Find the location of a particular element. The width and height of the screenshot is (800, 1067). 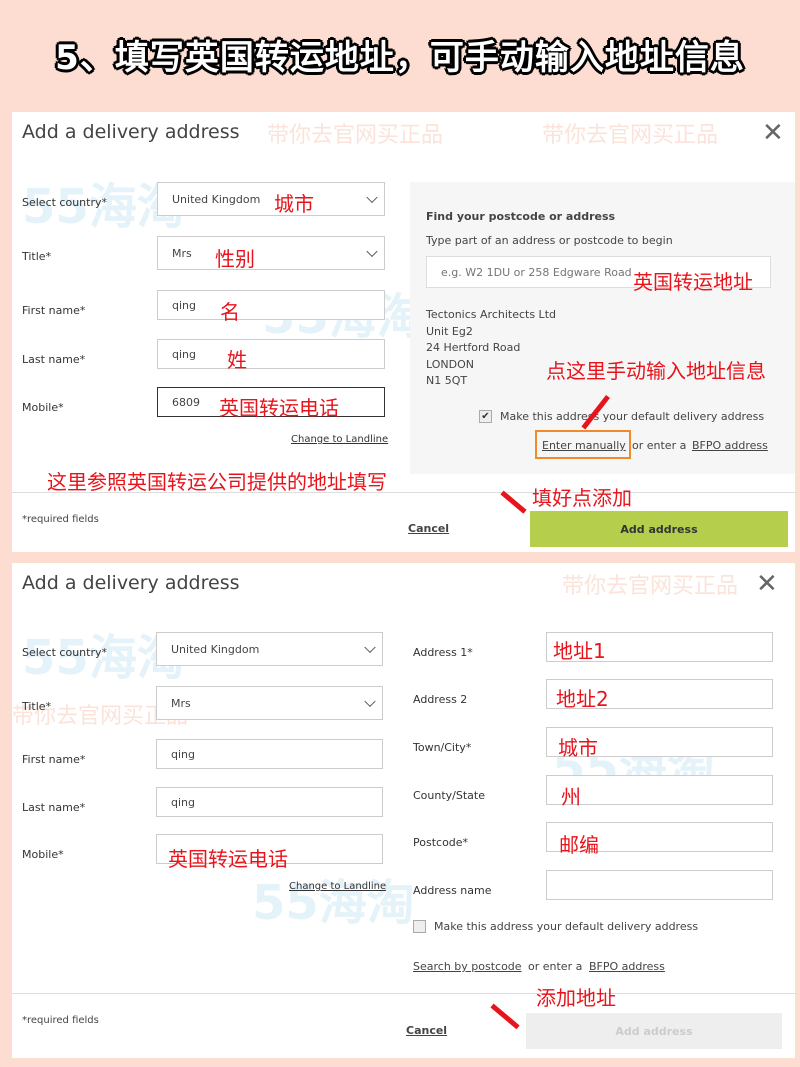

enter-manually-link: Enter manually is located at coordinates (584, 445).